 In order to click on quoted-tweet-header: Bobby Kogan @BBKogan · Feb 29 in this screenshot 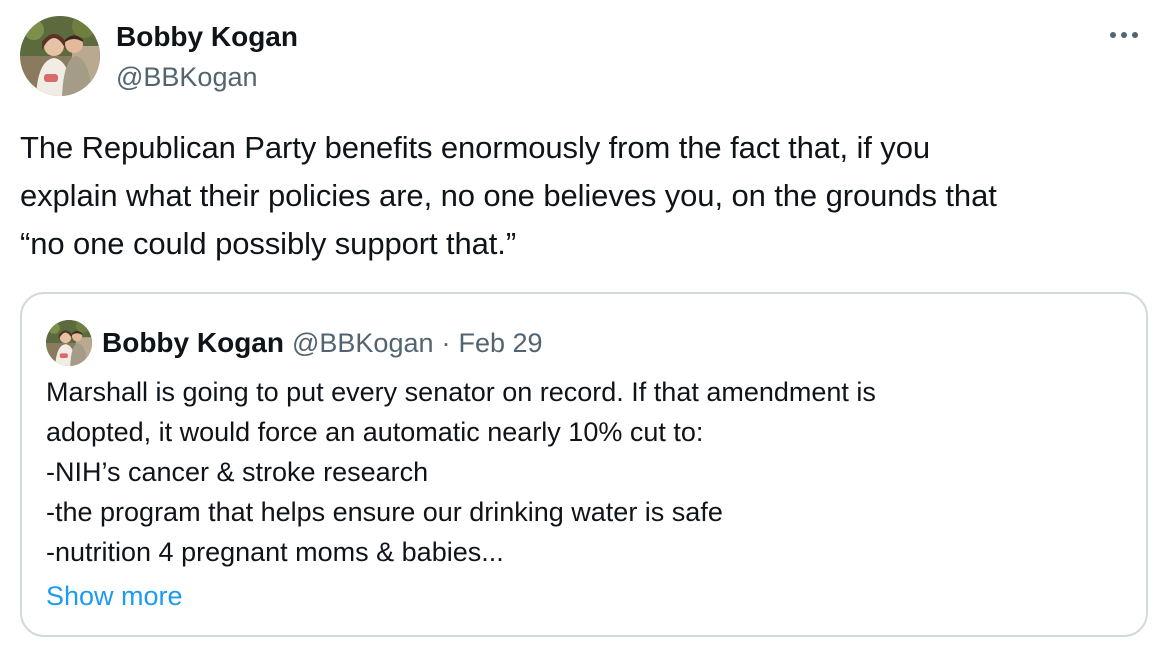, I will do `click(294, 343)`.